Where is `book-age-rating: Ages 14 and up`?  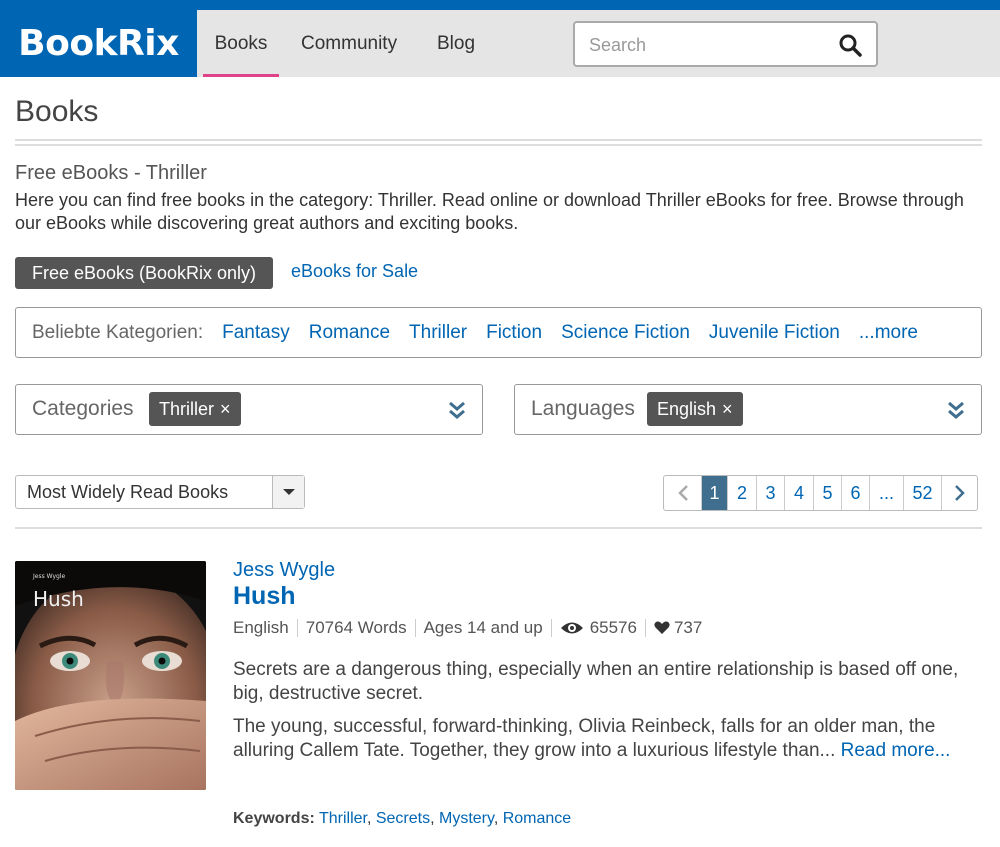
book-age-rating: Ages 14 and up is located at coordinates (483, 627).